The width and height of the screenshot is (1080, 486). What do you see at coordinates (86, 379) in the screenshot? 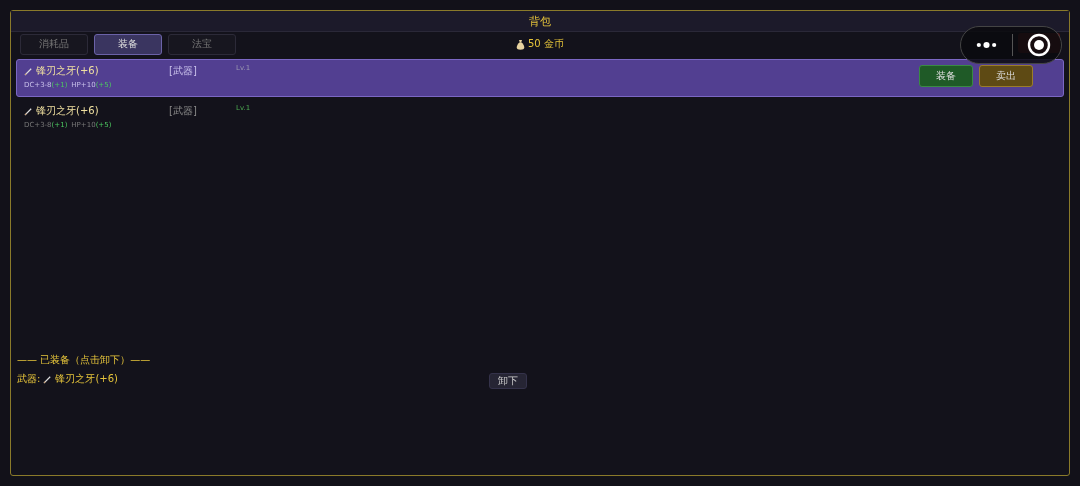
I see `equipped-item-name: 锋刃之牙(+6)` at bounding box center [86, 379].